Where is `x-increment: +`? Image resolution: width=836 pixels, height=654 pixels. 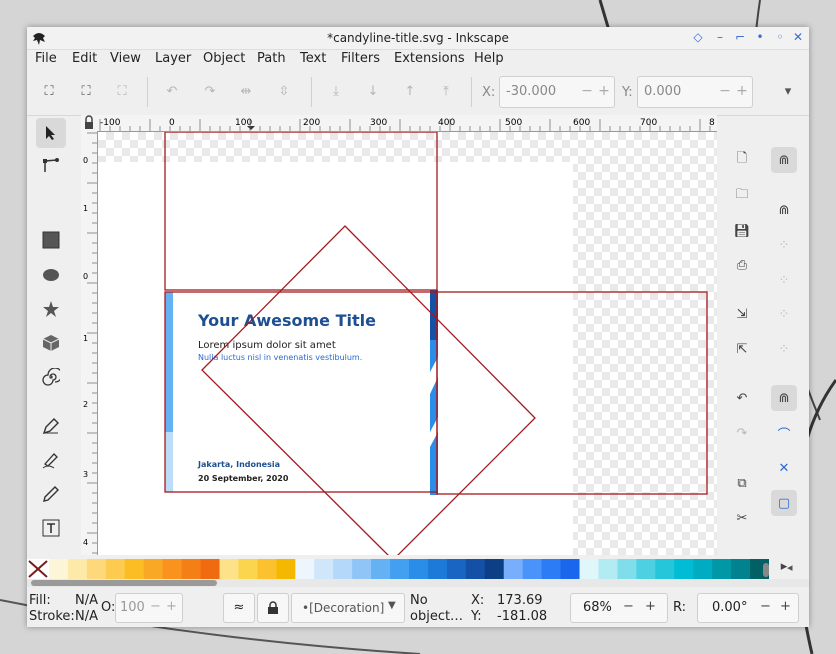 x-increment: + is located at coordinates (604, 91).